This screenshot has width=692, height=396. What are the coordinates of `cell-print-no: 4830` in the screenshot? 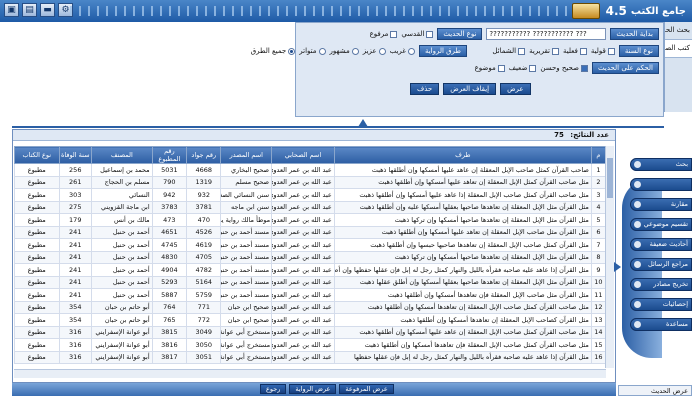 It's located at (169, 257).